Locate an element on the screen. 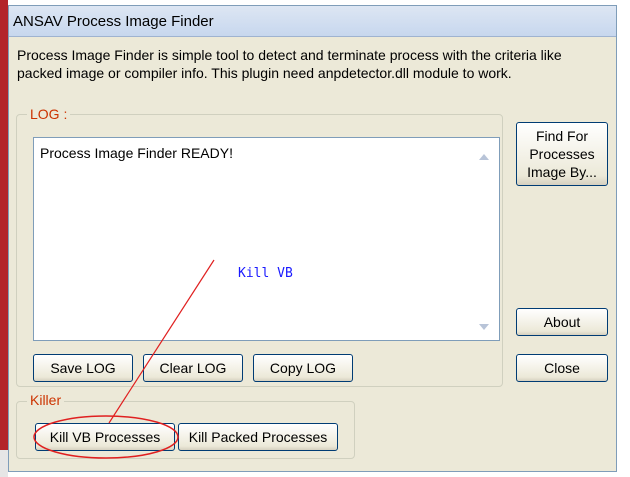 The height and width of the screenshot is (477, 630). annotation-overlay is located at coordinates (124, 359).